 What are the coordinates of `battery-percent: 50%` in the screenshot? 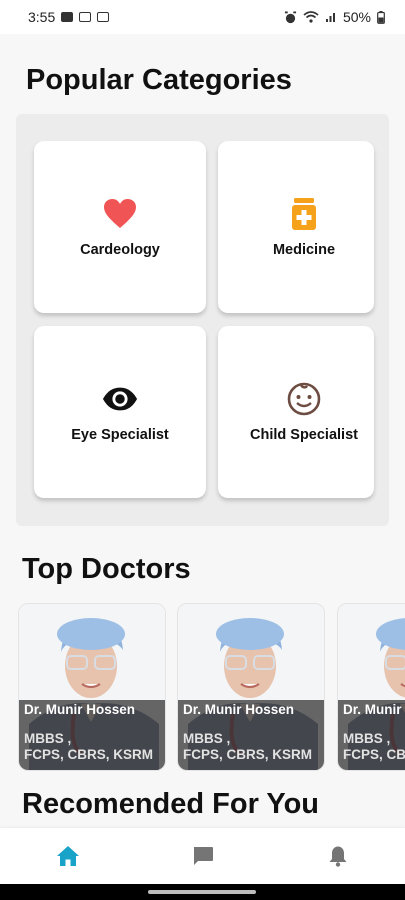 It's located at (356, 17).